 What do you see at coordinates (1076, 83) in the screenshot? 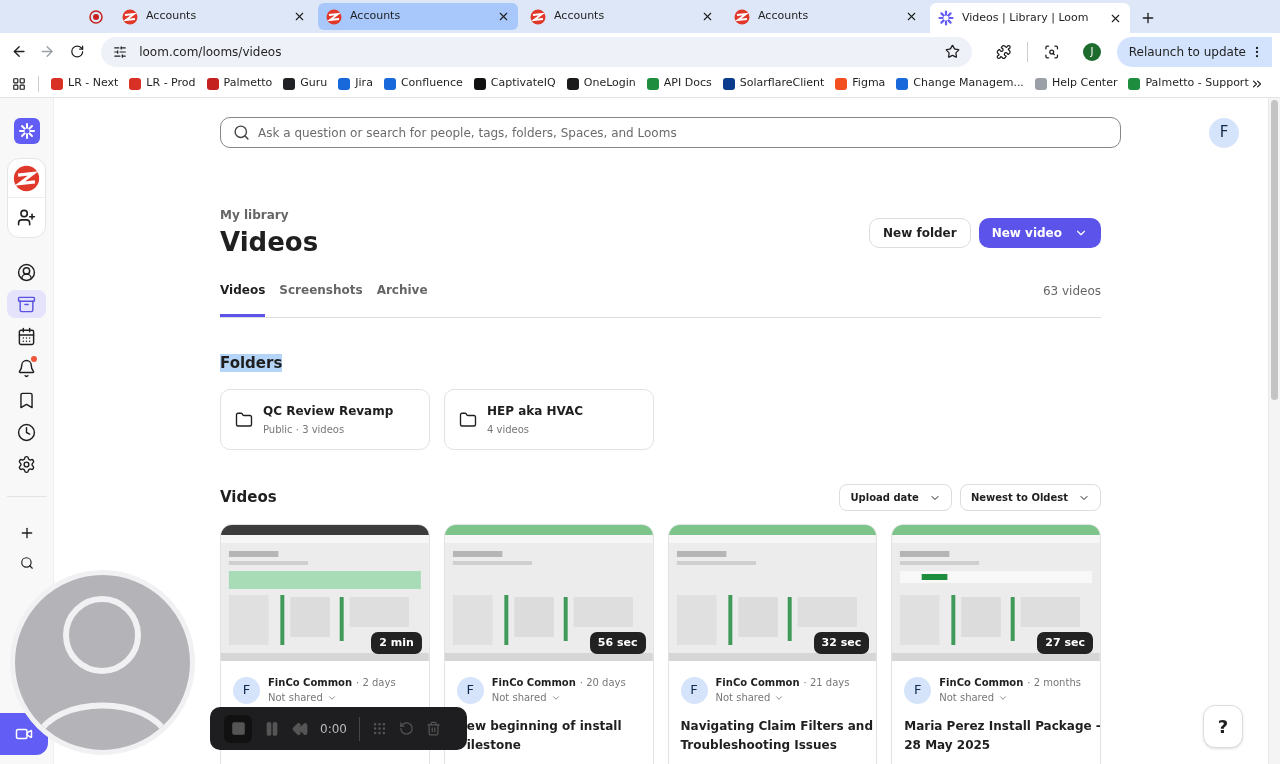
I see `bookmark-link: Help Center` at bounding box center [1076, 83].